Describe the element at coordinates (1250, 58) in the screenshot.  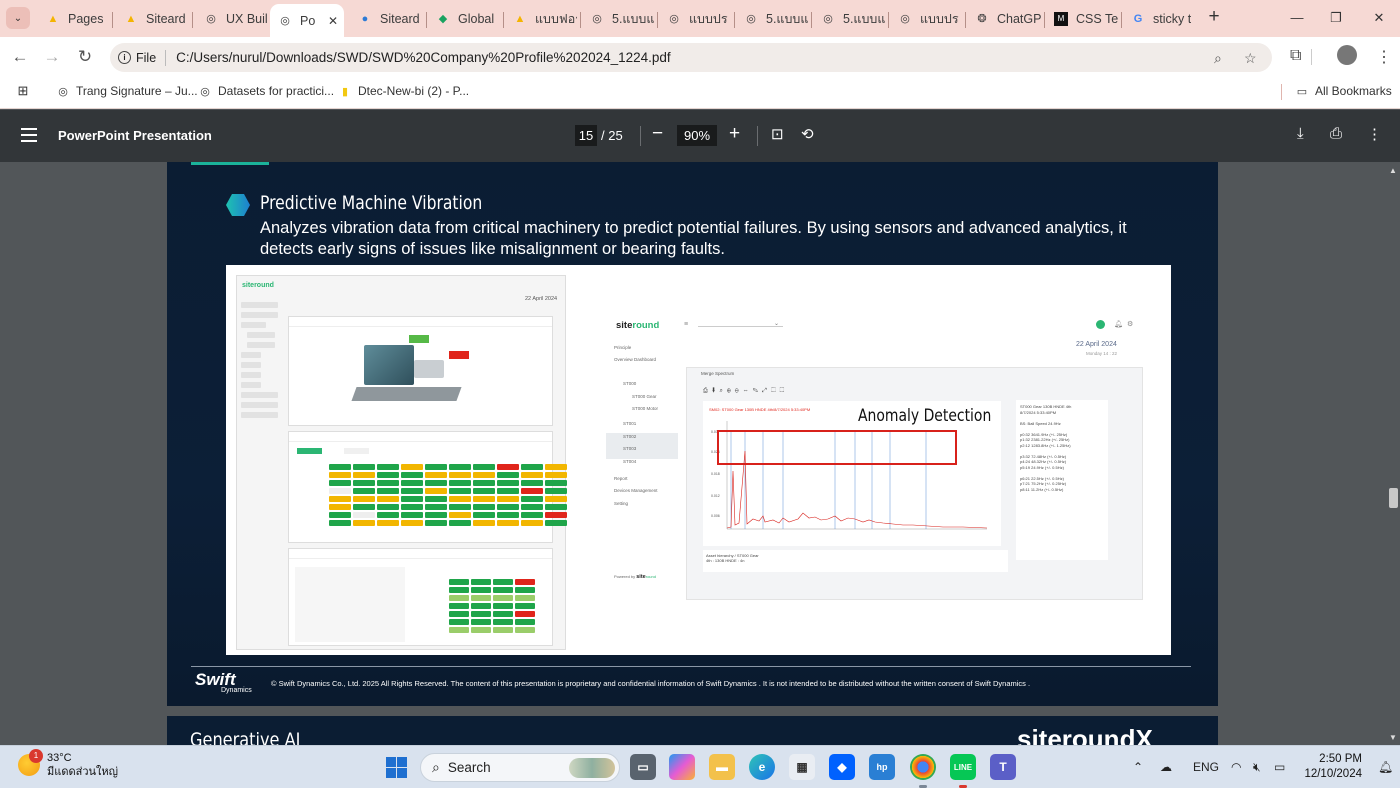
I see `bookmark-star-icon: ☆` at that location.